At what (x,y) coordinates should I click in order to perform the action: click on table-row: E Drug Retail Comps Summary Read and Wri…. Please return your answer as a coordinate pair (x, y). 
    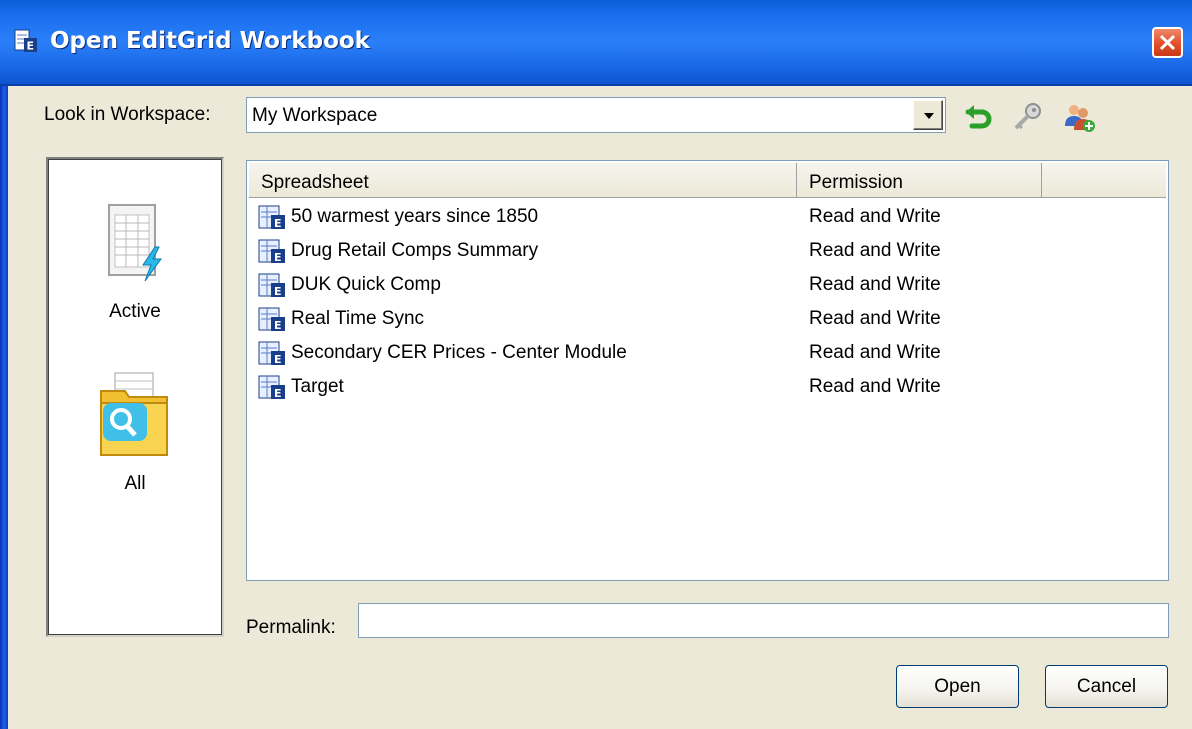
    Looking at the image, I should click on (705, 250).